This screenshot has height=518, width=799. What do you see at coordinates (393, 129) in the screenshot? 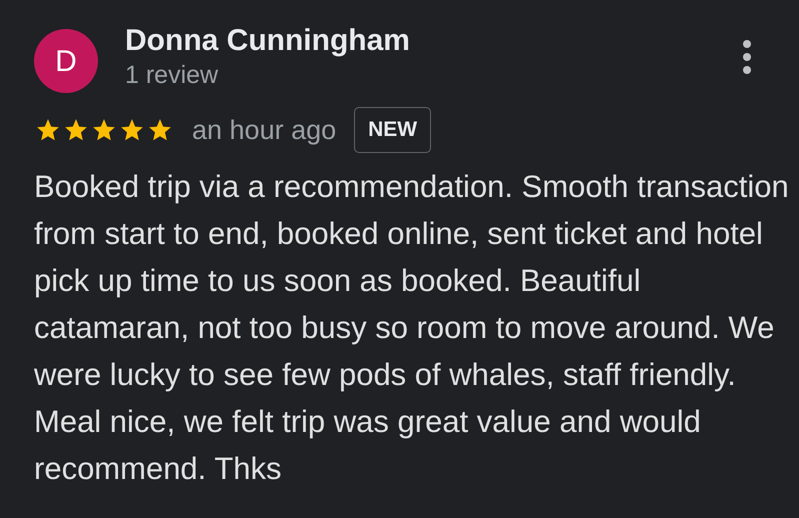
I see `new-badge: NEW` at bounding box center [393, 129].